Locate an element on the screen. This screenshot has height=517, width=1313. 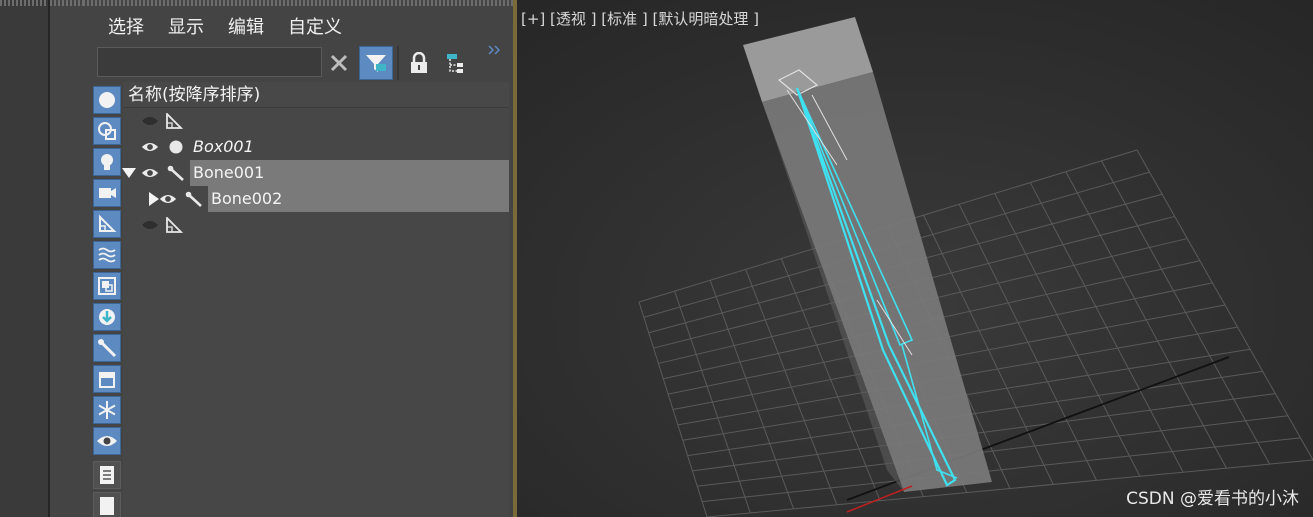
clear-x-icon is located at coordinates (339, 63).